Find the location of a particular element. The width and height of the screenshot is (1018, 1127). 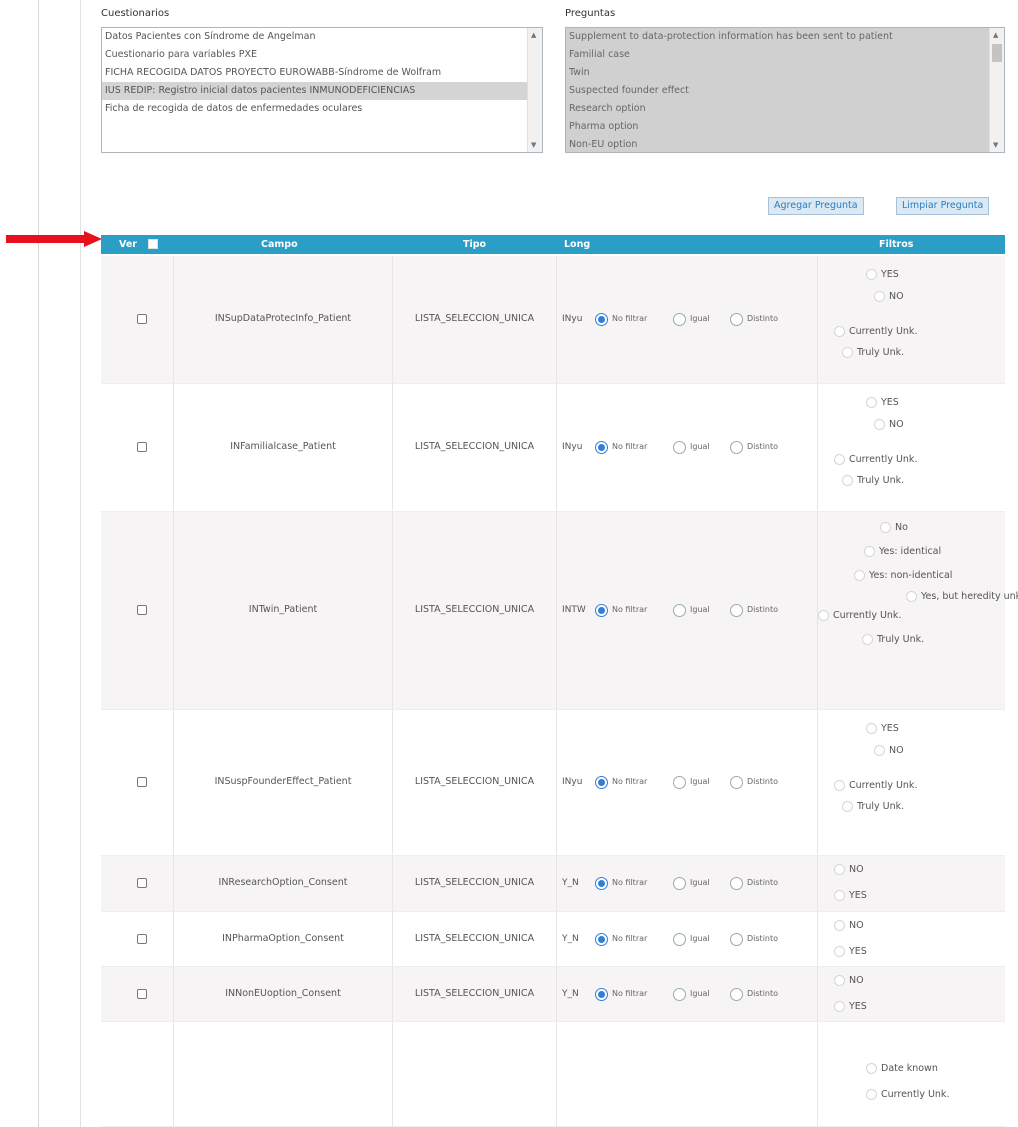

filter-option: Yes: non-identical is located at coordinates (903, 577).